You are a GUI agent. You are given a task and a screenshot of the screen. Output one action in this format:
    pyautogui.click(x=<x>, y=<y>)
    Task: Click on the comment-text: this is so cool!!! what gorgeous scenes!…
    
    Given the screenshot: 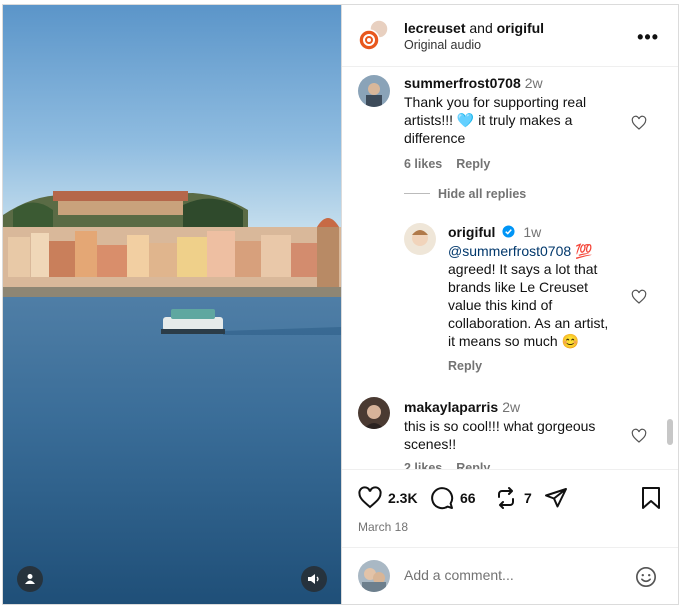 What is the action you would take?
    pyautogui.click(x=499, y=435)
    